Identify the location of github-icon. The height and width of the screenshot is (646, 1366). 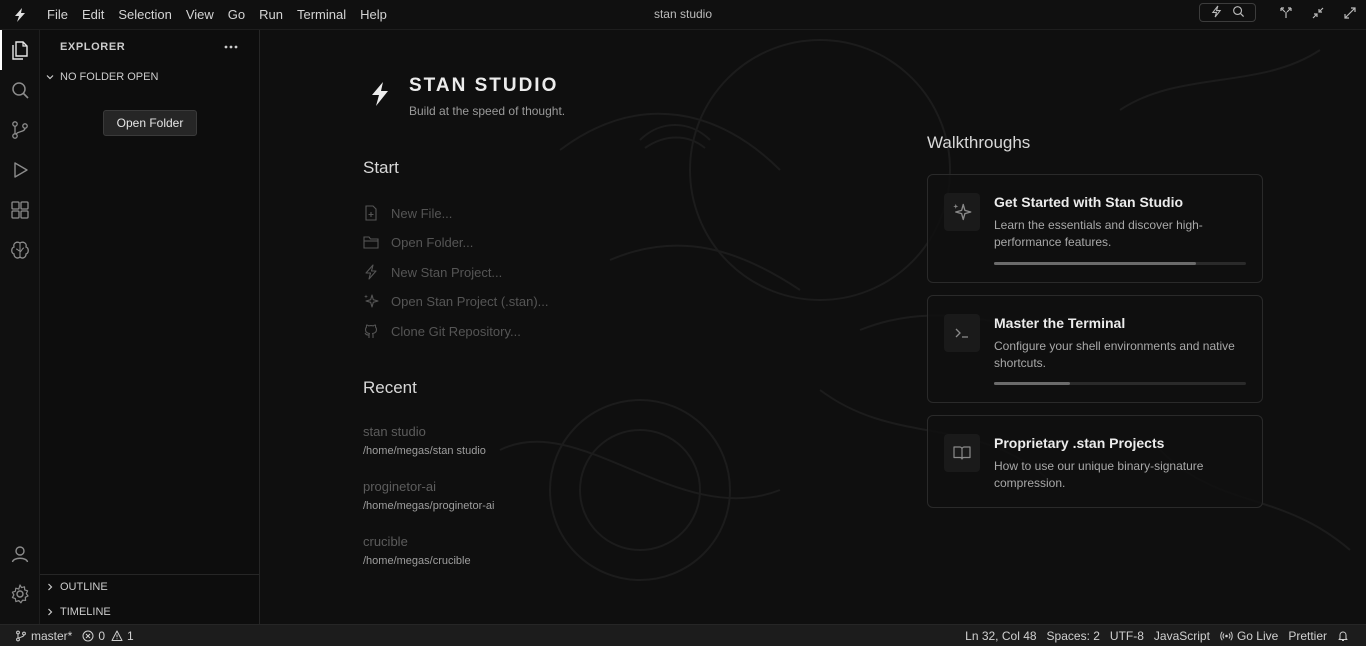
(371, 331).